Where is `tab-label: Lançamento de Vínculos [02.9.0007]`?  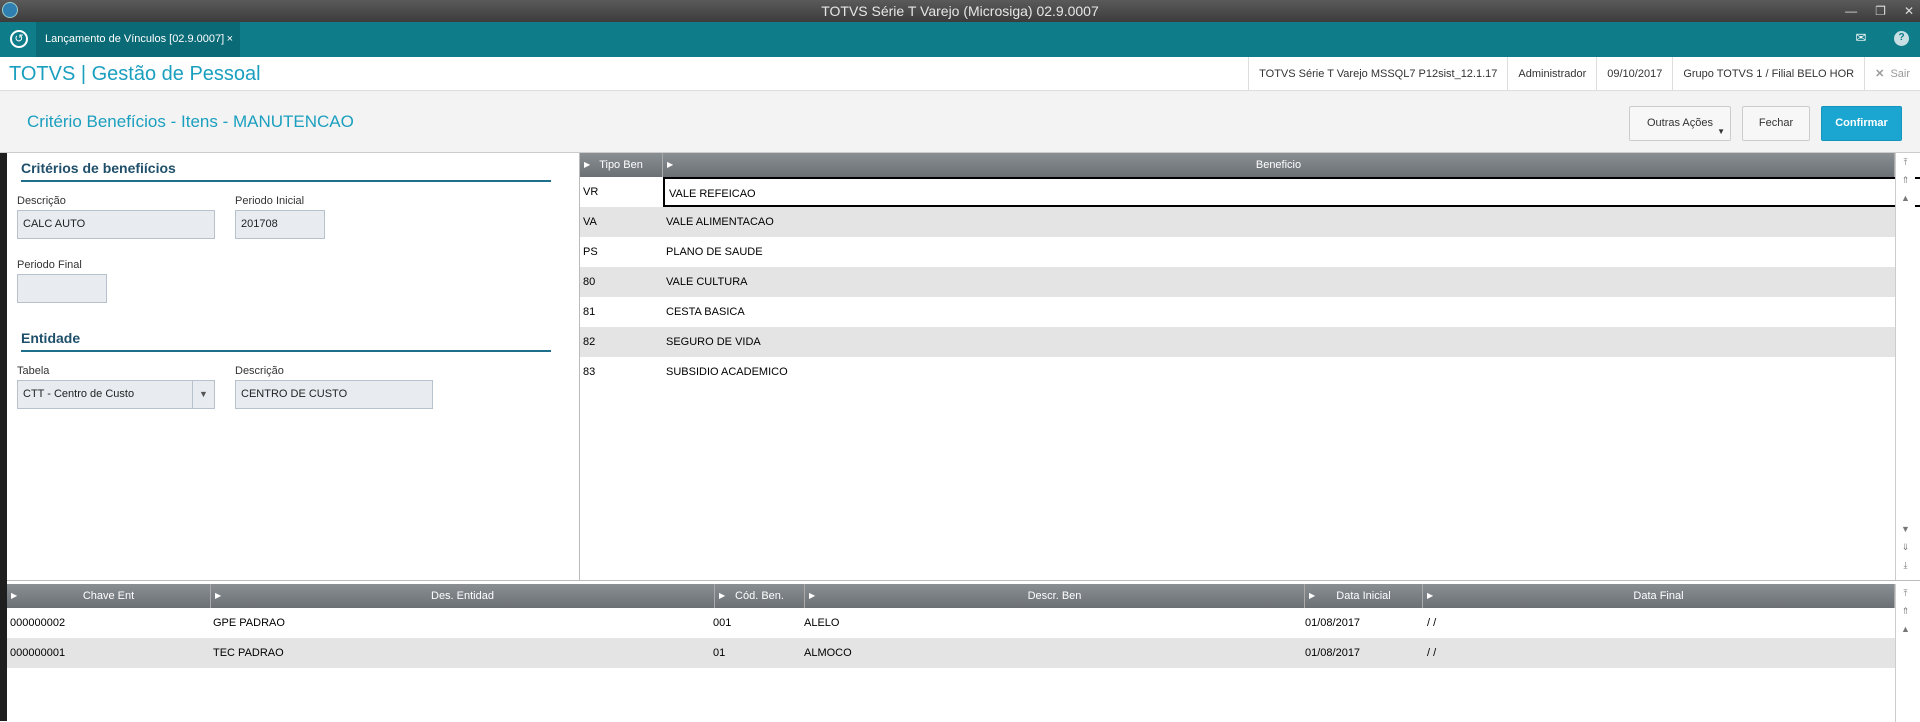 tab-label: Lançamento de Vínculos [02.9.0007] is located at coordinates (135, 39).